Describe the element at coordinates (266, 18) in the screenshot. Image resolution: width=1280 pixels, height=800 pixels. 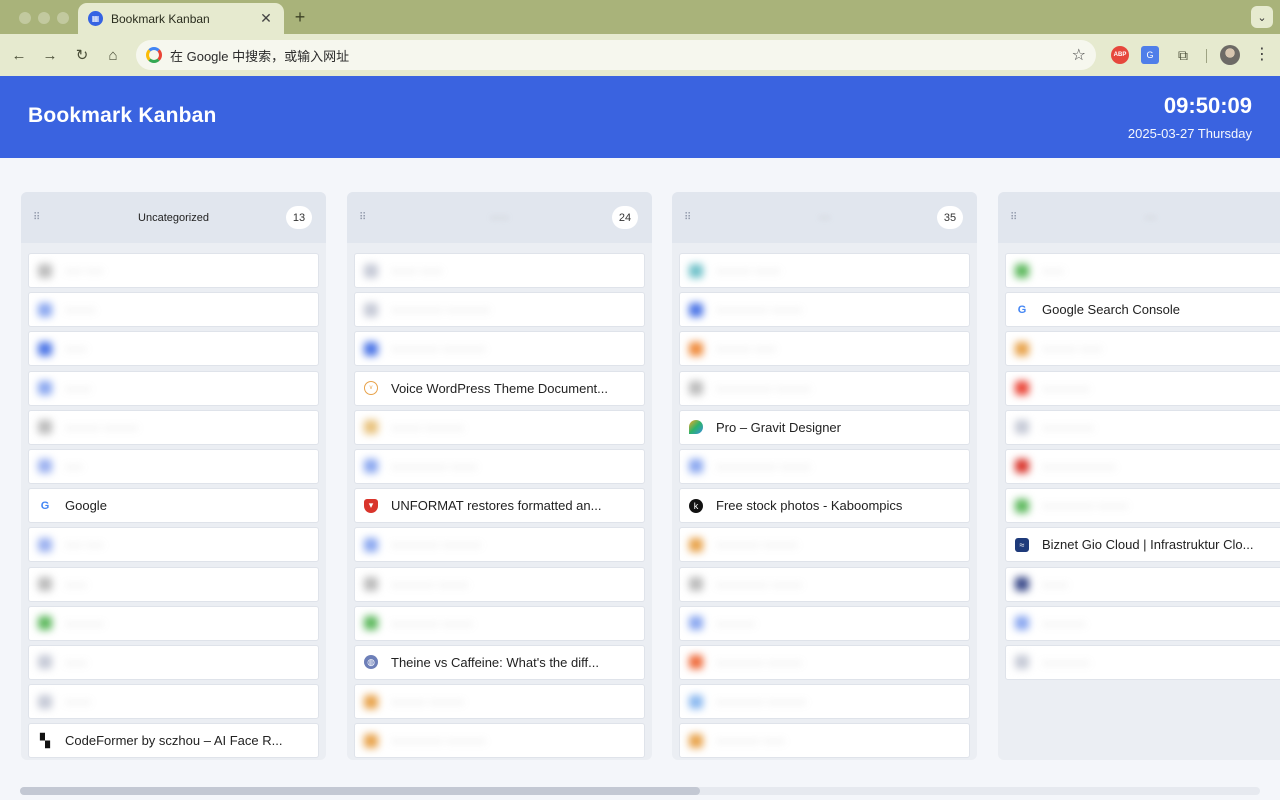
I see `close-tab-icon: ✕` at that location.